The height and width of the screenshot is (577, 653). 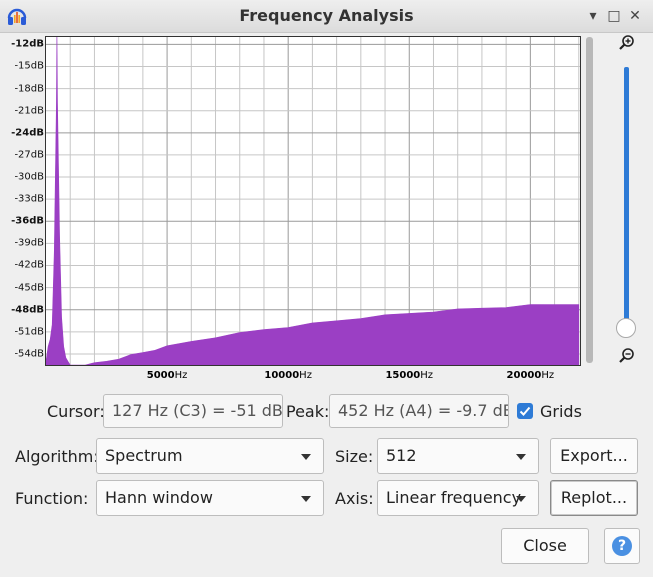 What do you see at coordinates (159, 497) in the screenshot?
I see `function-value: Hann window` at bounding box center [159, 497].